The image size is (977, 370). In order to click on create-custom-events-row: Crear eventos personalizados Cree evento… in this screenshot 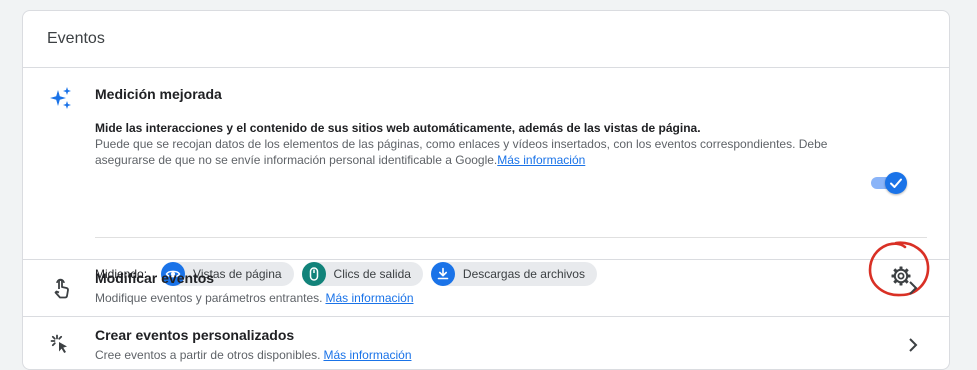, I will do `click(486, 343)`.